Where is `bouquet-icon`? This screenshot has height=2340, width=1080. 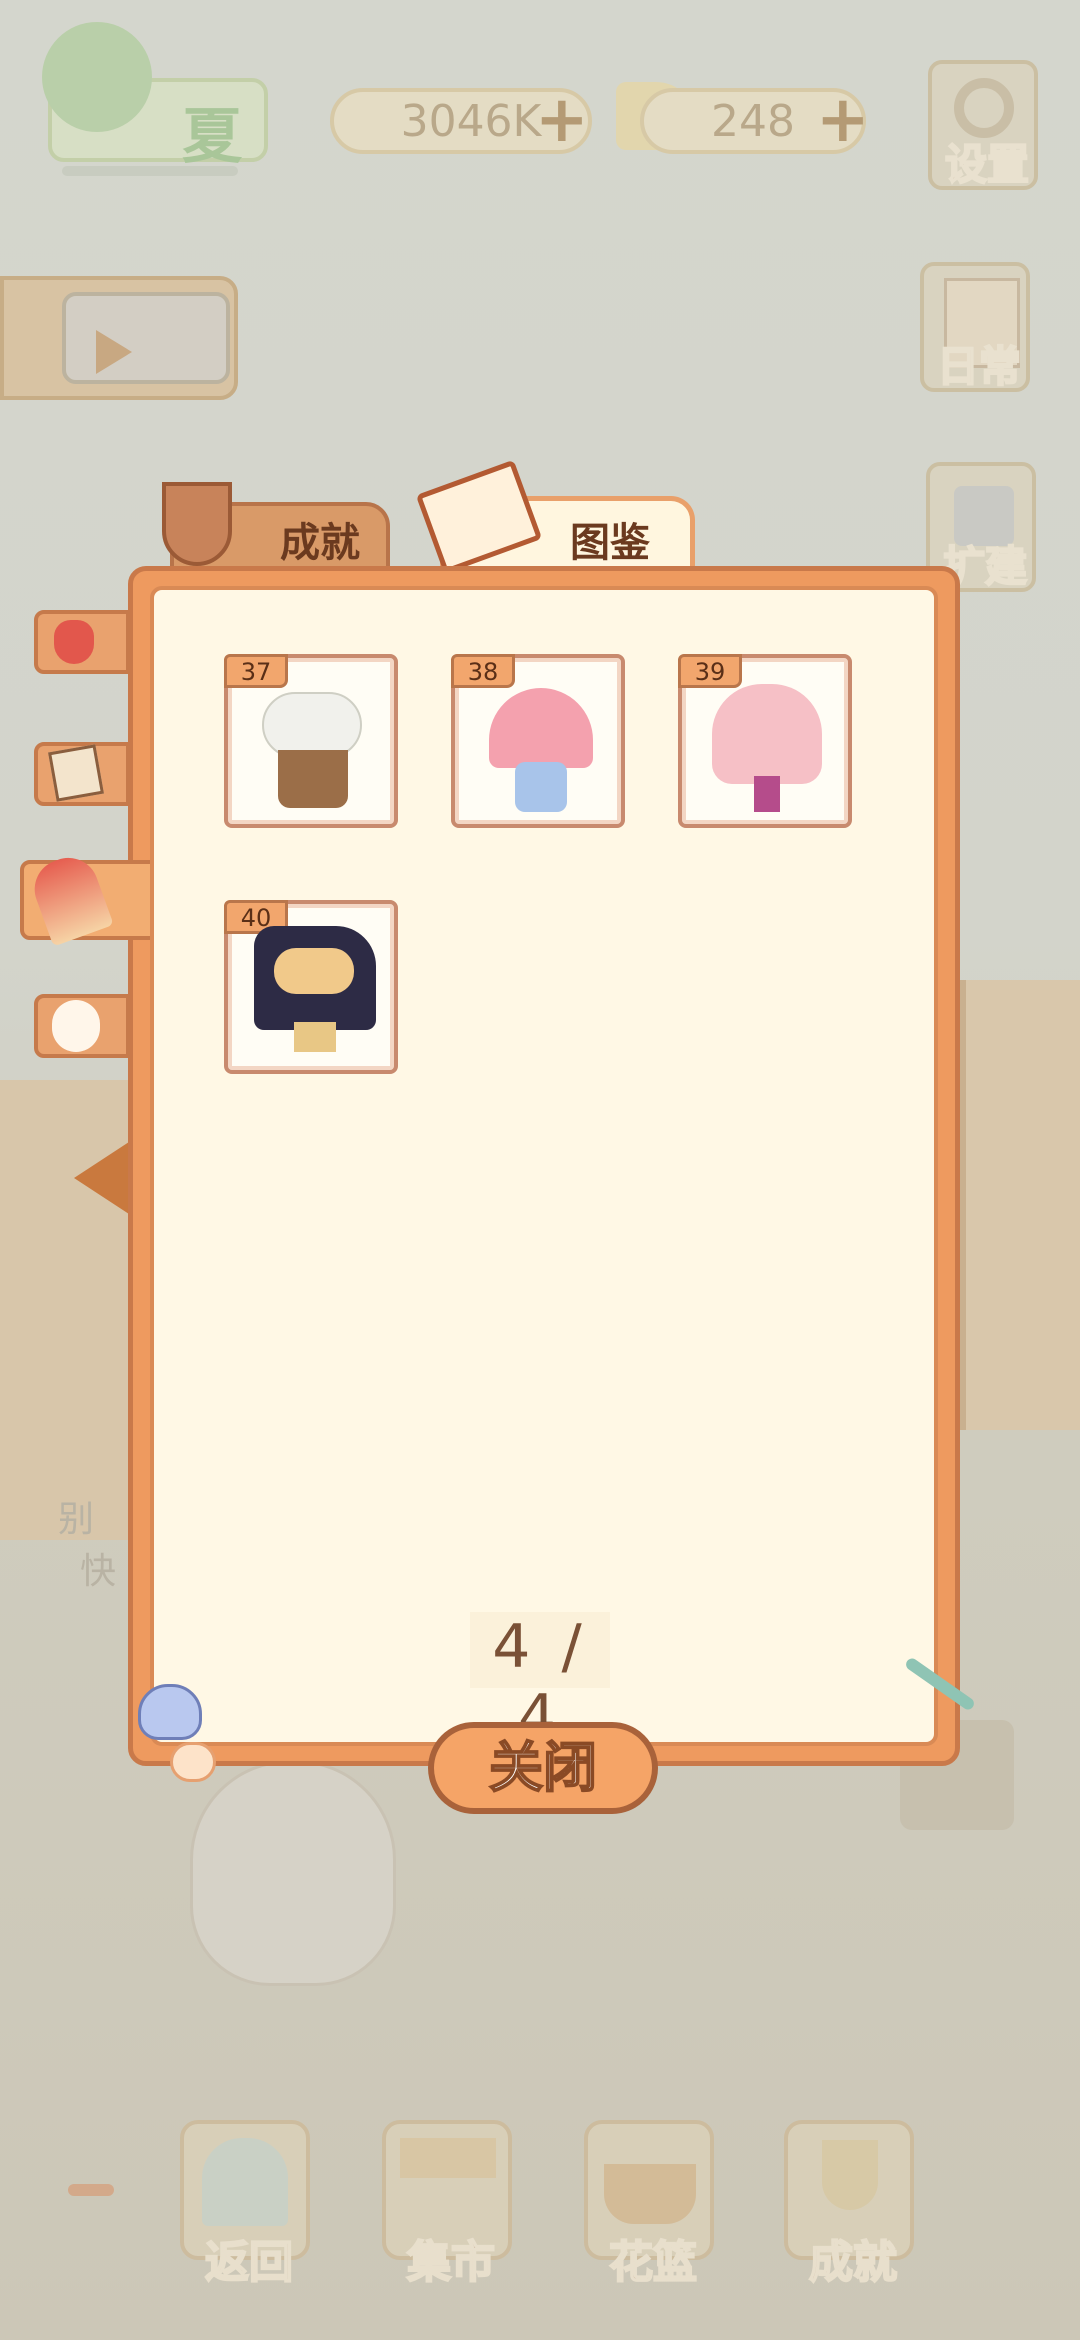 bouquet-icon is located at coordinates (70, 898).